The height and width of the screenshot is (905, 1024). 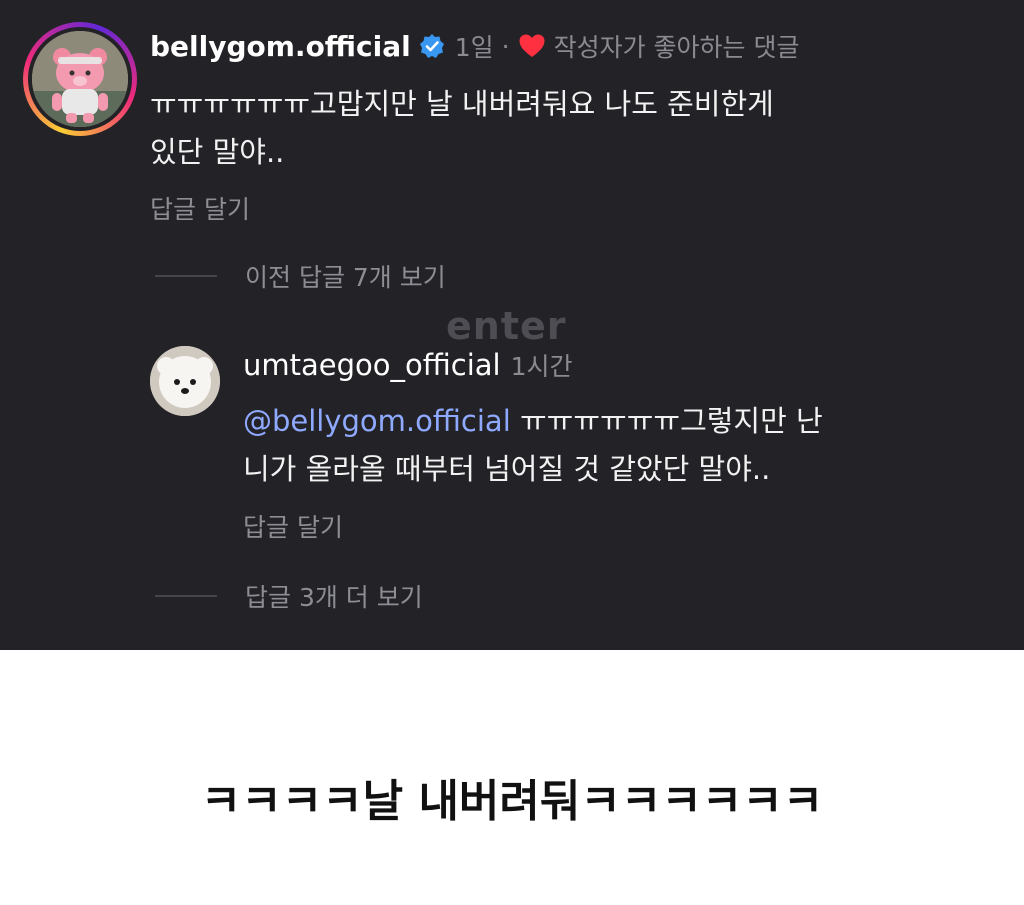 I want to click on comment1-text: ㅠㅠㅠㅠㅠㅠ고맙지만 날 내버려둬요 나도 준비한게 있단 말야.., so click(x=462, y=128).